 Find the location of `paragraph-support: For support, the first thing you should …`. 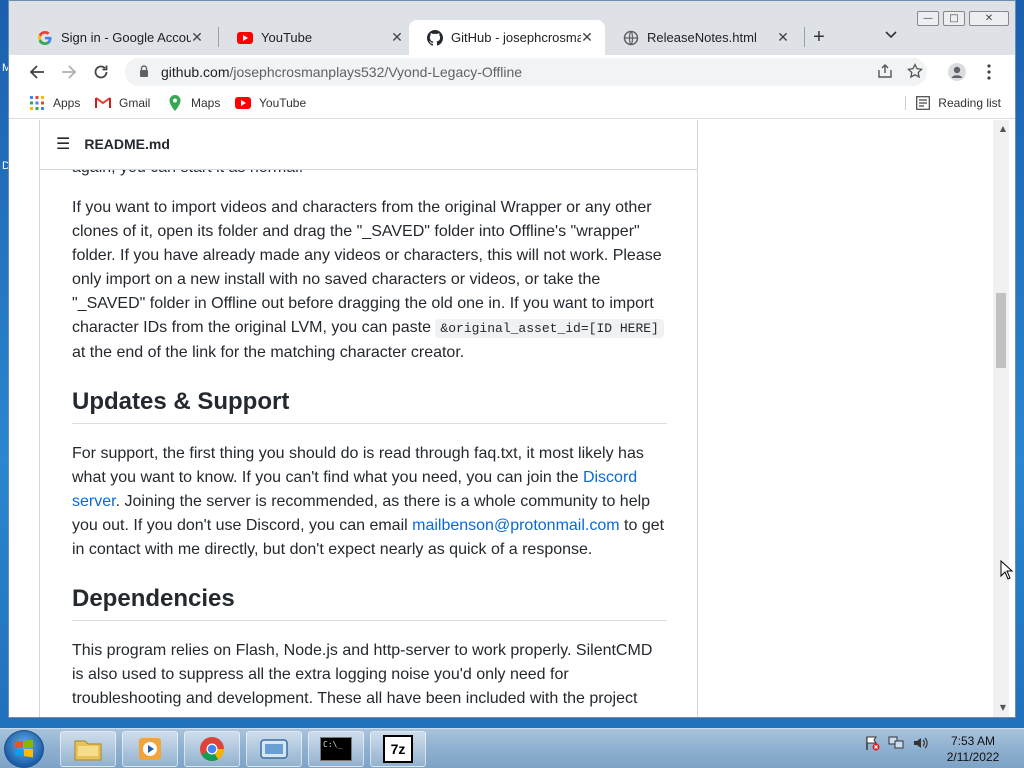

paragraph-support: For support, the first thing you should … is located at coordinates (368, 501).